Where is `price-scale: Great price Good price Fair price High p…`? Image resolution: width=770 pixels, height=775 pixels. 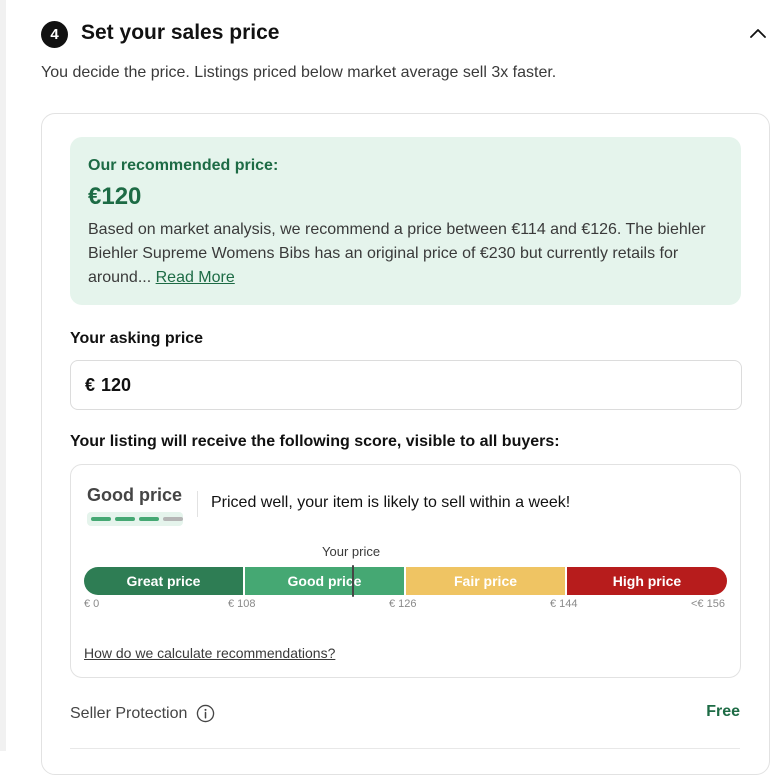
price-scale: Great price Good price Fair price High p… is located at coordinates (405, 581).